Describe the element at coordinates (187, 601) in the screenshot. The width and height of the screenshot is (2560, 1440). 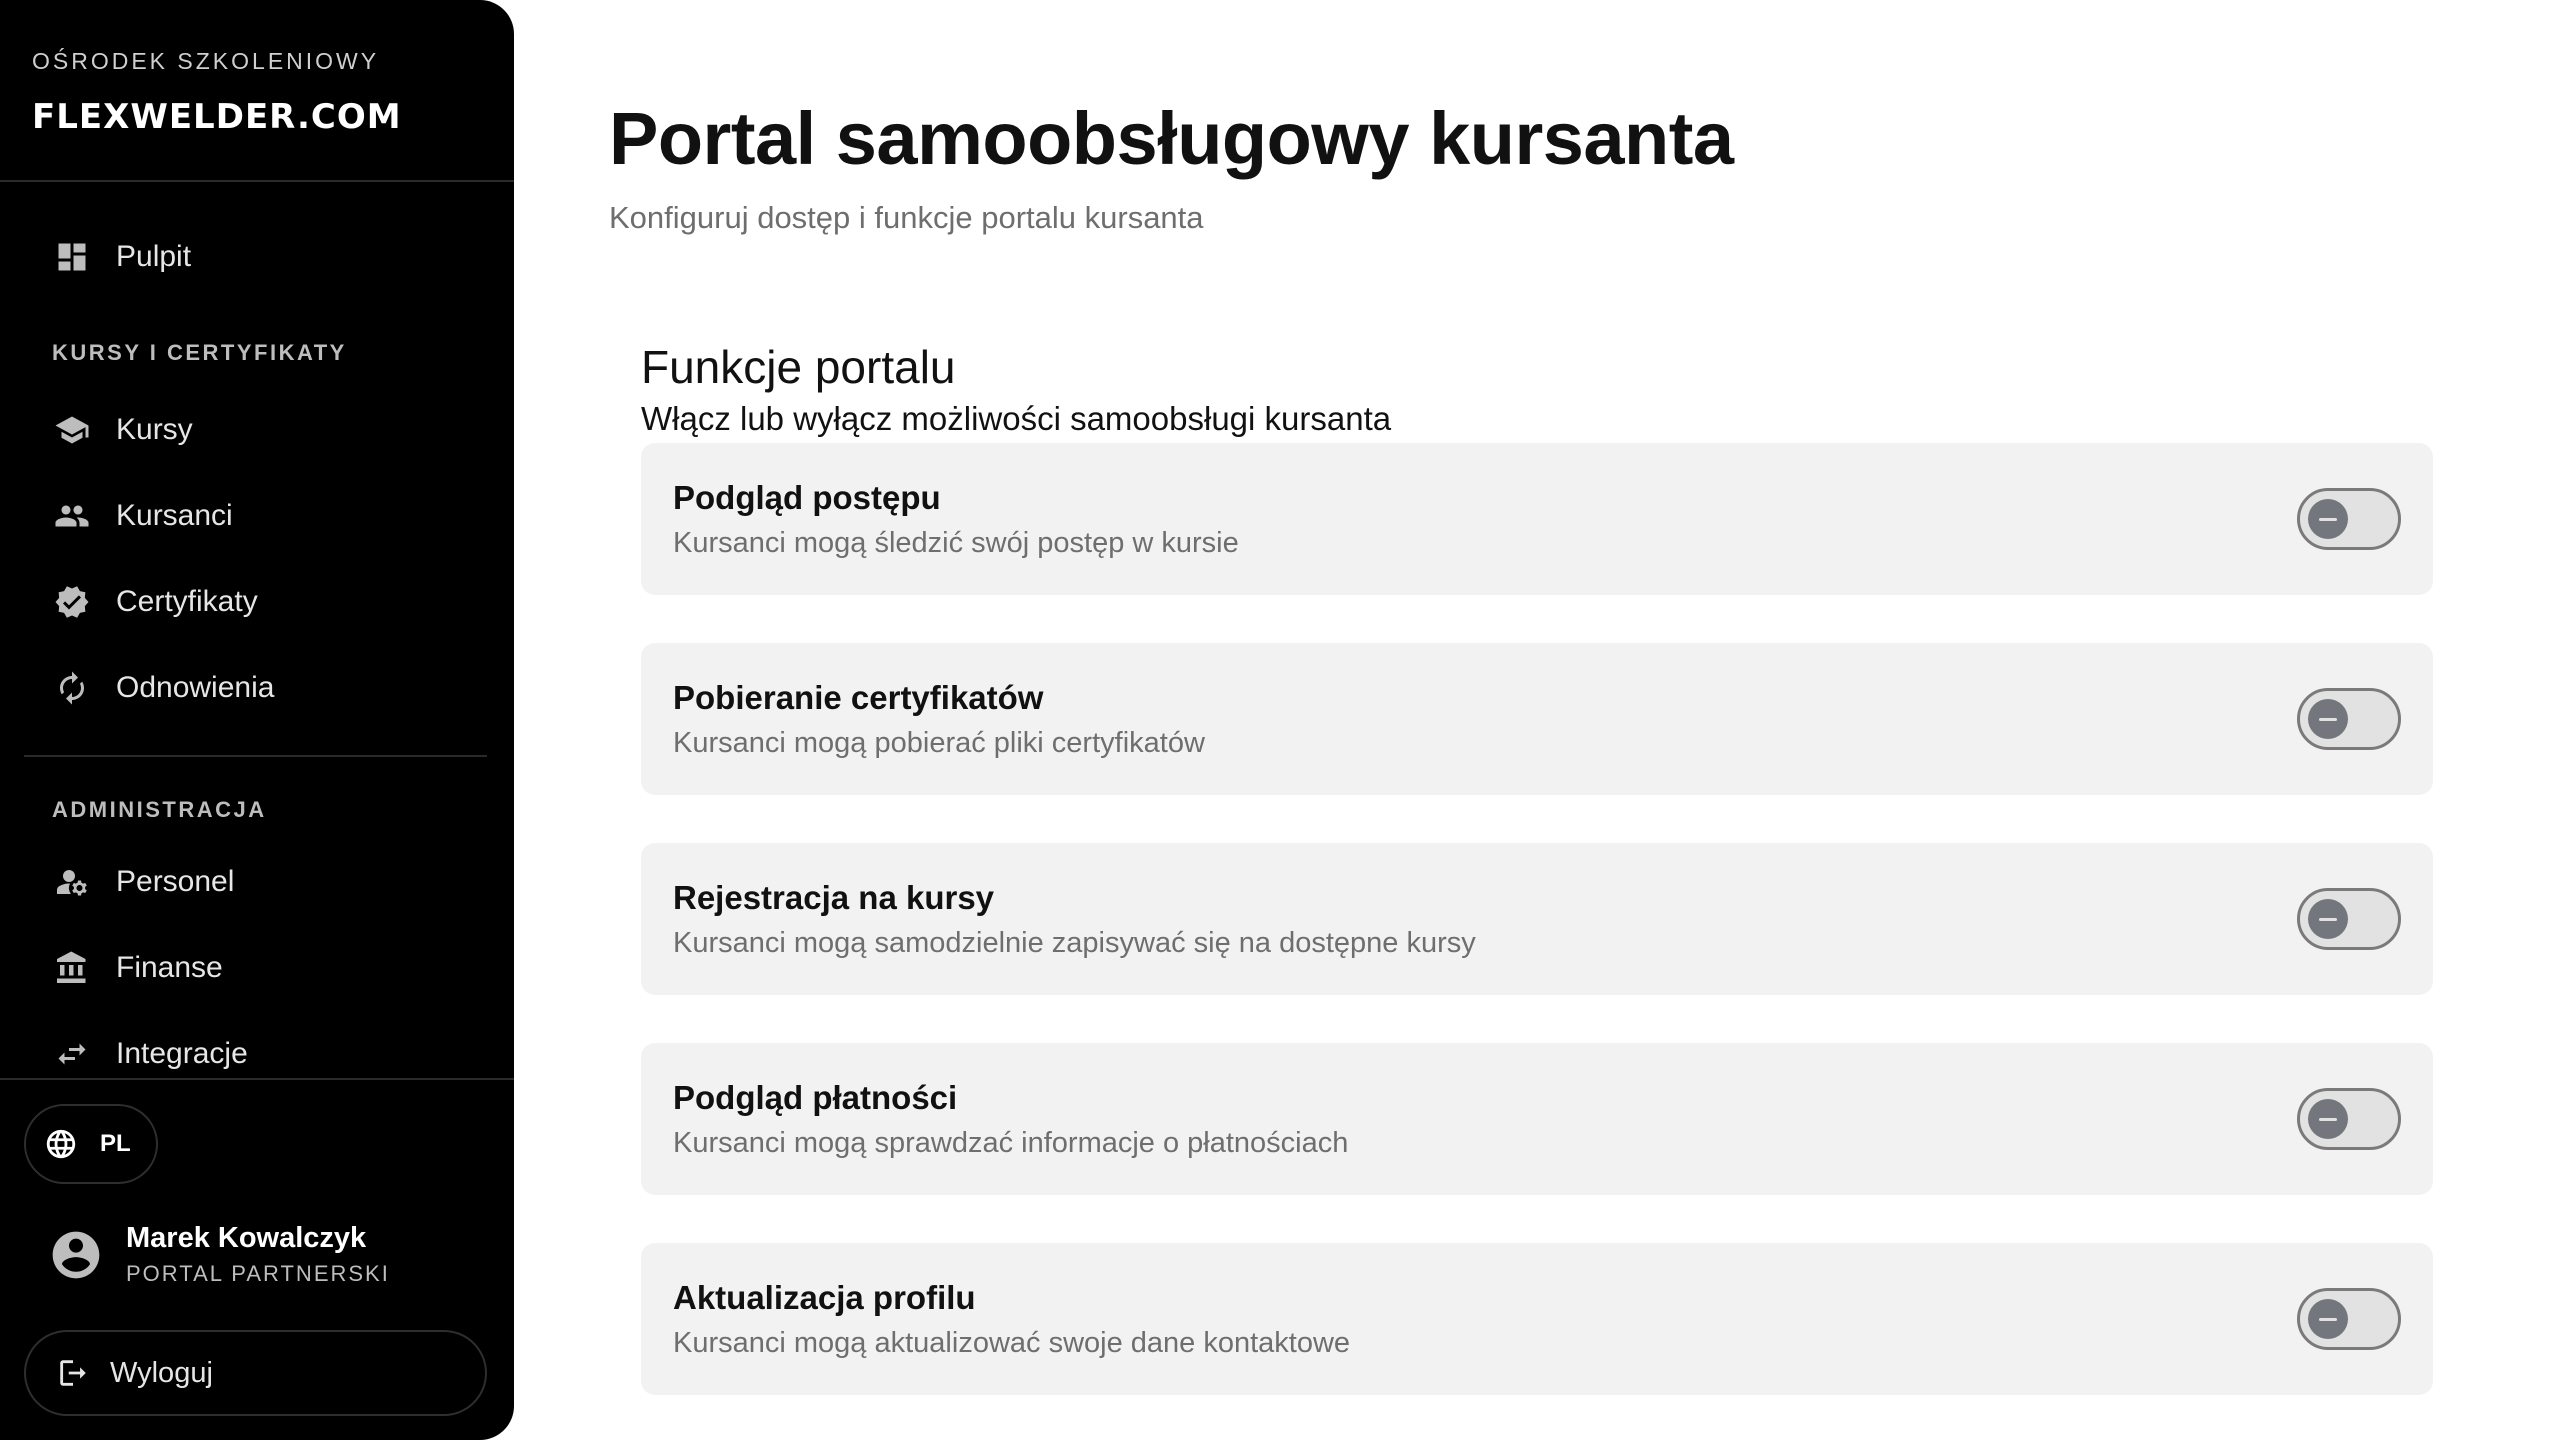
I see `sidebar-item-label: Certyfikaty` at that location.